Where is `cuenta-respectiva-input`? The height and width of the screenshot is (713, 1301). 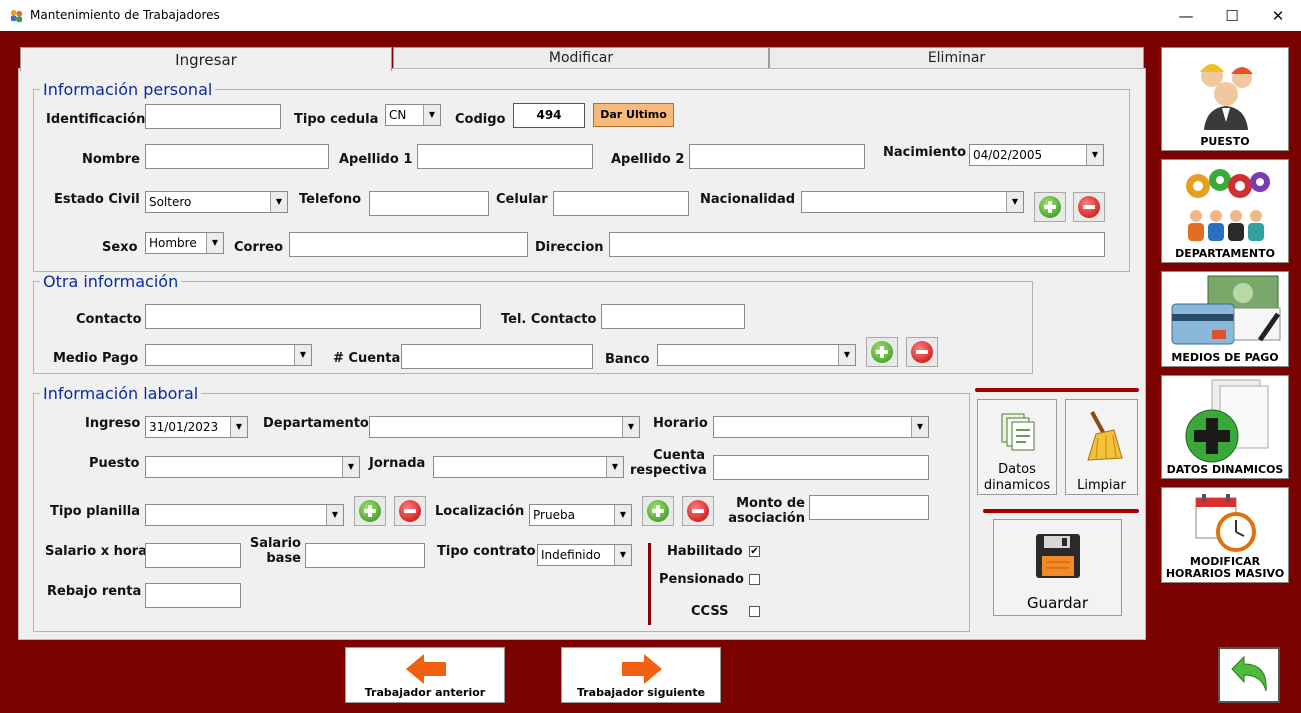
cuenta-respectiva-input is located at coordinates (821, 467).